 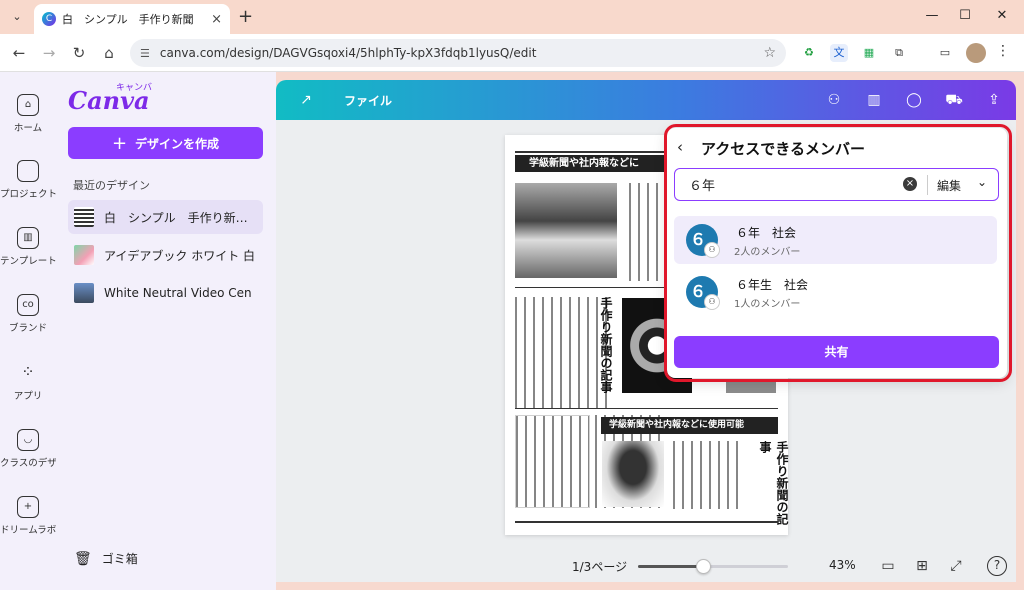 I want to click on window-close-icon: ✕, so click(x=1002, y=16).